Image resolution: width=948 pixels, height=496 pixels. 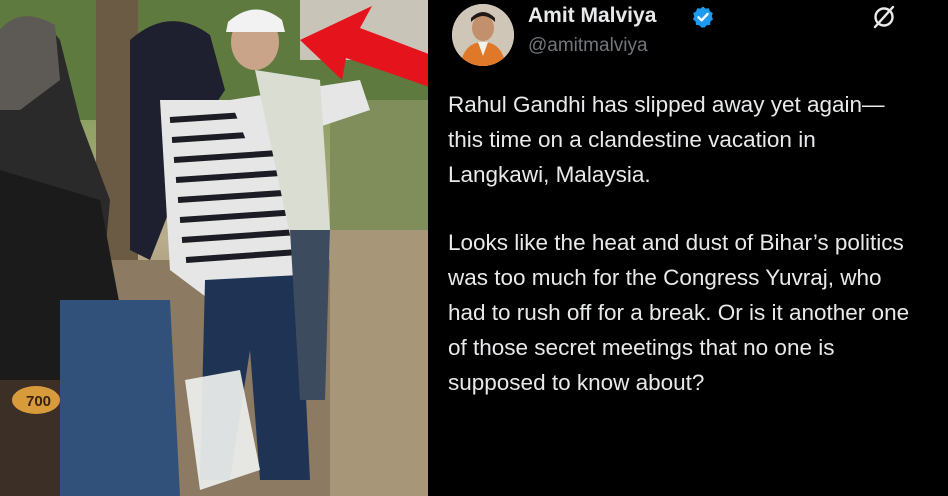 I want to click on x-logo-icon, so click(x=884, y=17).